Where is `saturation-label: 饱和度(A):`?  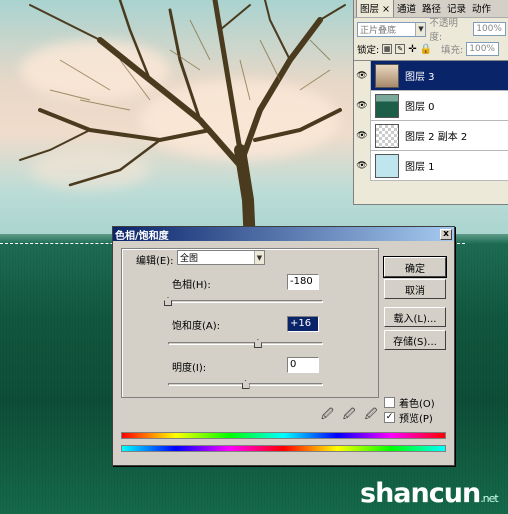 saturation-label: 饱和度(A): is located at coordinates (196, 326).